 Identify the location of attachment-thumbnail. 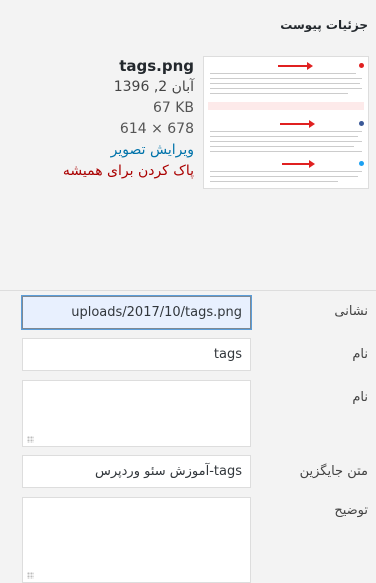
(286, 122).